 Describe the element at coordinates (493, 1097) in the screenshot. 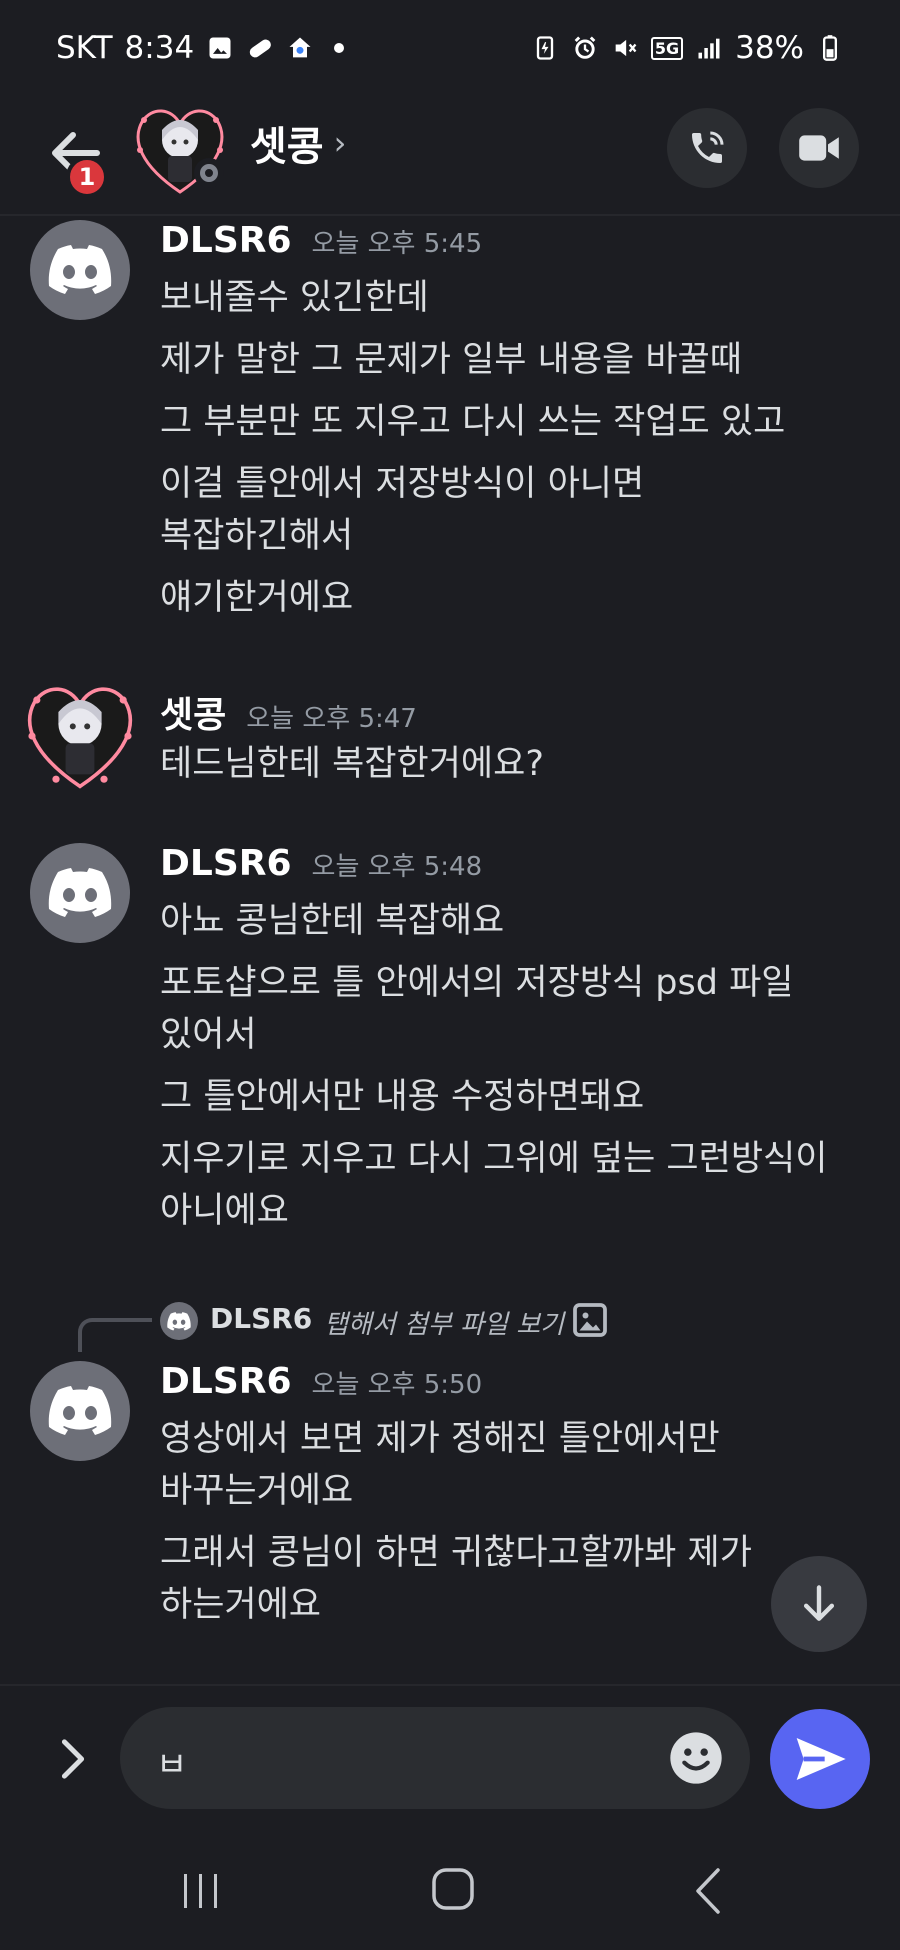

I see `message-line: 그 틀안에서만 내용 수정하면돼요` at that location.